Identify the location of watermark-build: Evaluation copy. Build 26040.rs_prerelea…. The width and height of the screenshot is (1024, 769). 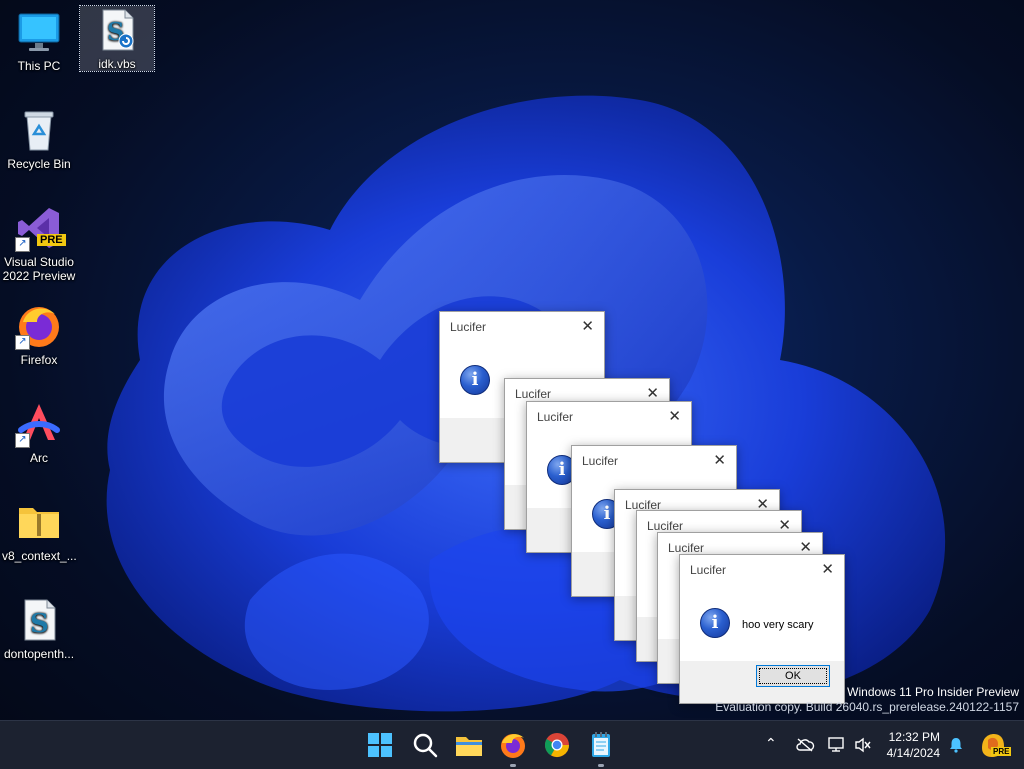
(867, 707).